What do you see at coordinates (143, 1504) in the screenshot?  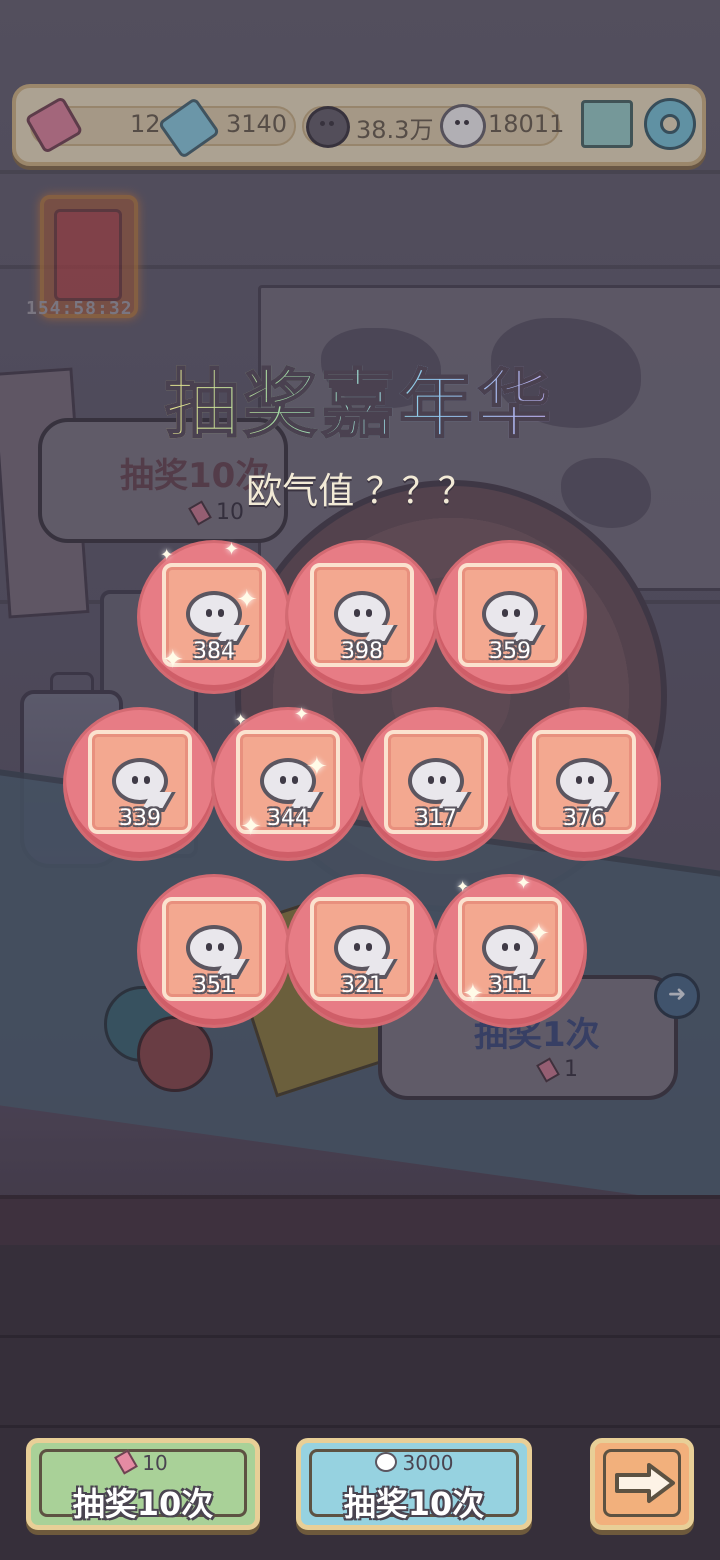 I see `draw-ten-ticket-label: 抽奖10次` at bounding box center [143, 1504].